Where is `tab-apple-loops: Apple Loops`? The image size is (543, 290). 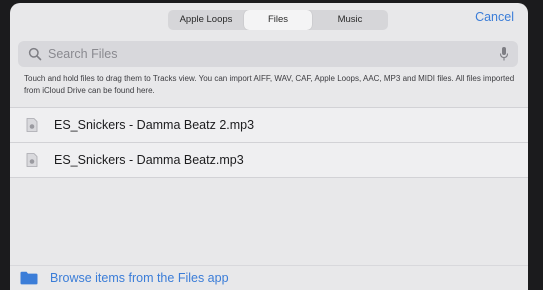 tab-apple-loops: Apple Loops is located at coordinates (206, 20).